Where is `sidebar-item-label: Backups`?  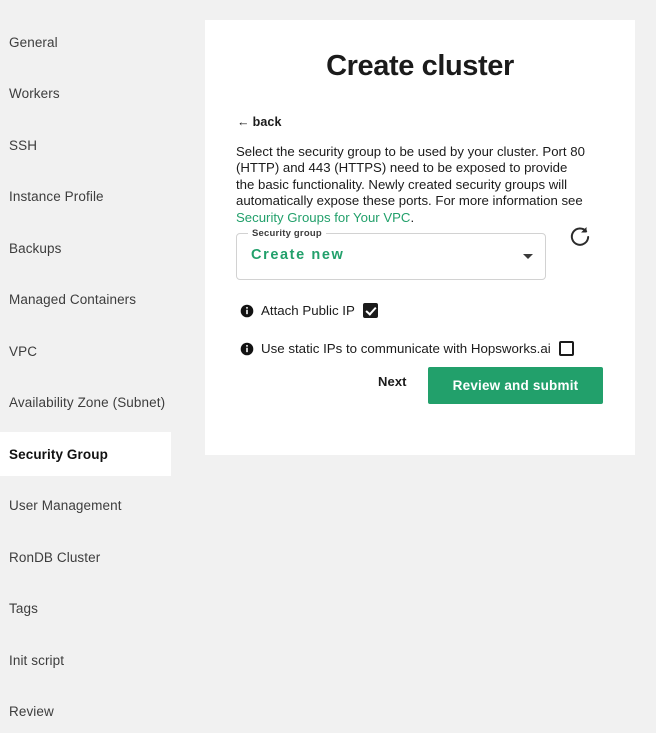 sidebar-item-label: Backups is located at coordinates (35, 248).